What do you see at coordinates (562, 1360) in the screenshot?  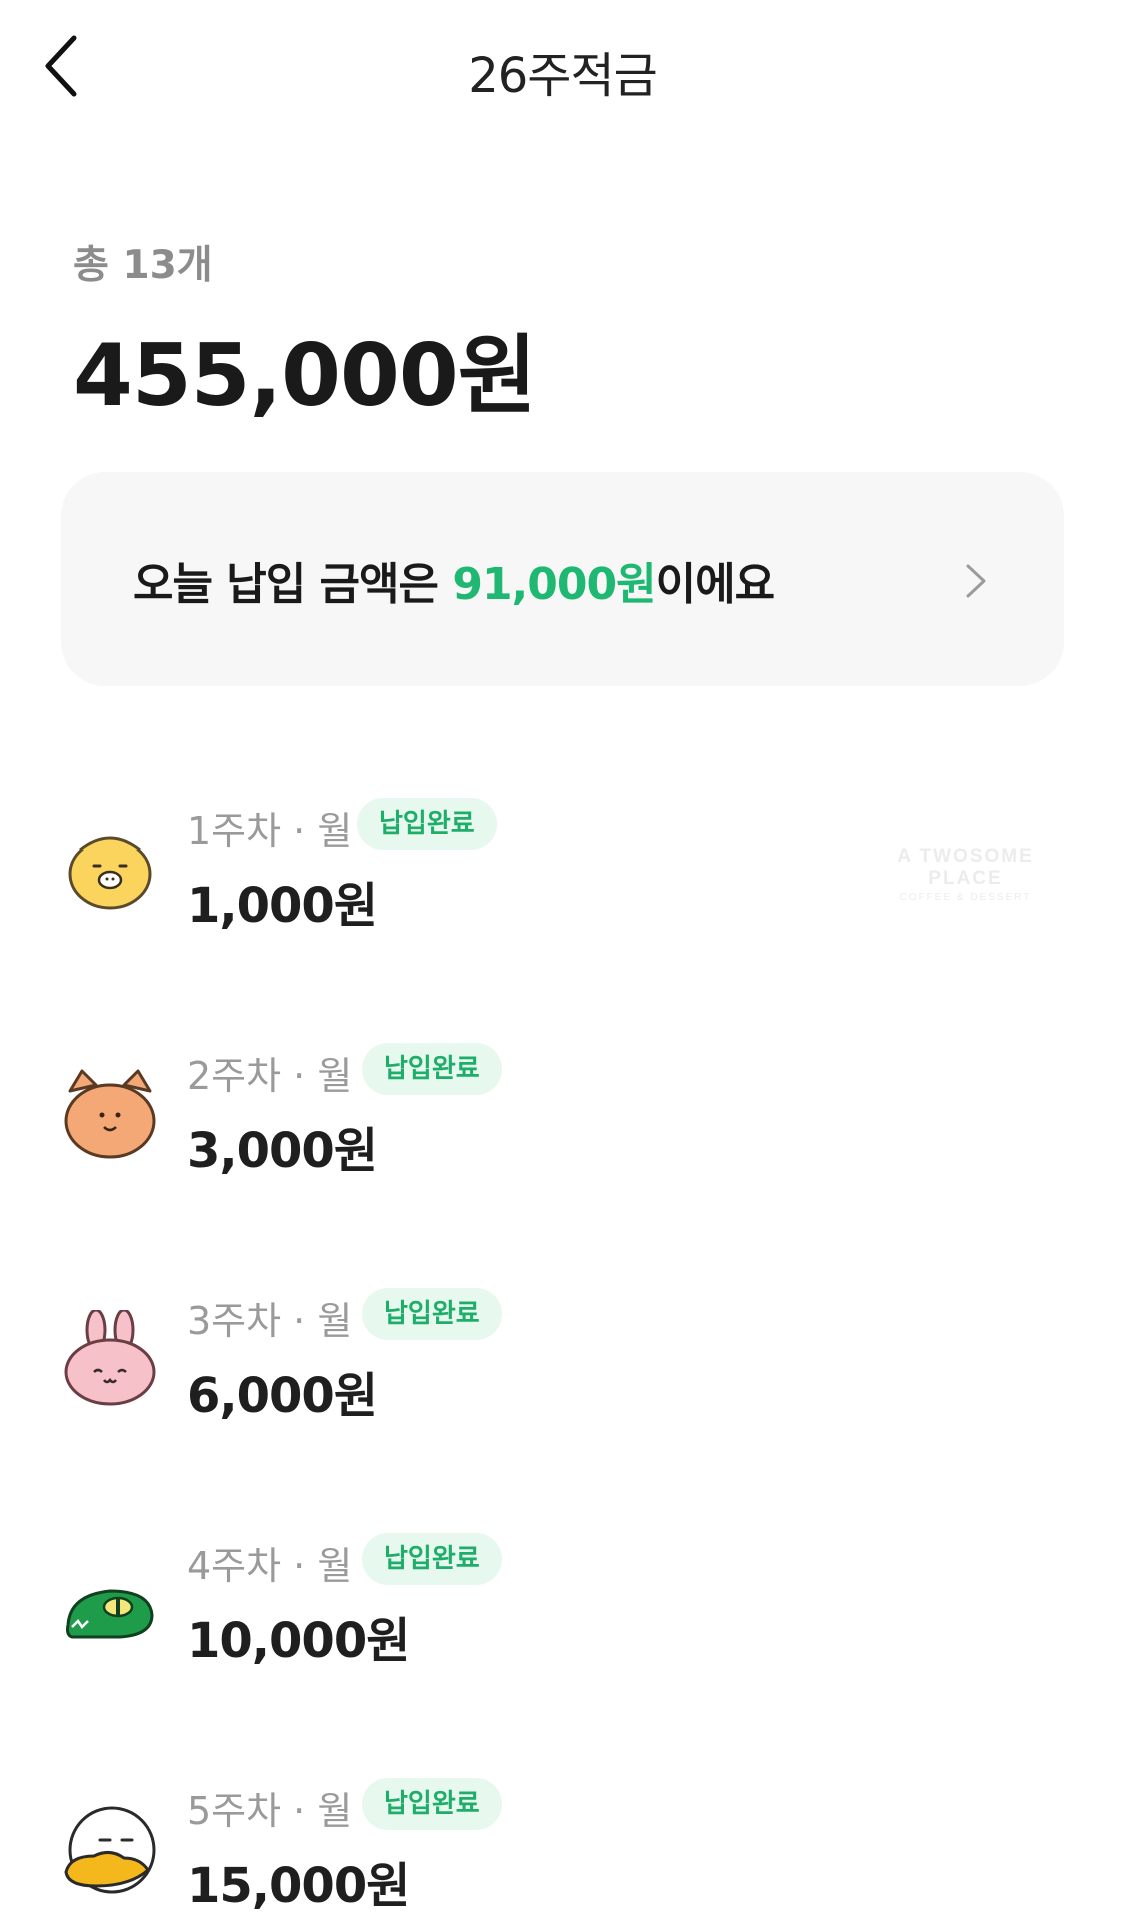 I see `payment-row: 3주차 · 월 납입완료 6,000원` at bounding box center [562, 1360].